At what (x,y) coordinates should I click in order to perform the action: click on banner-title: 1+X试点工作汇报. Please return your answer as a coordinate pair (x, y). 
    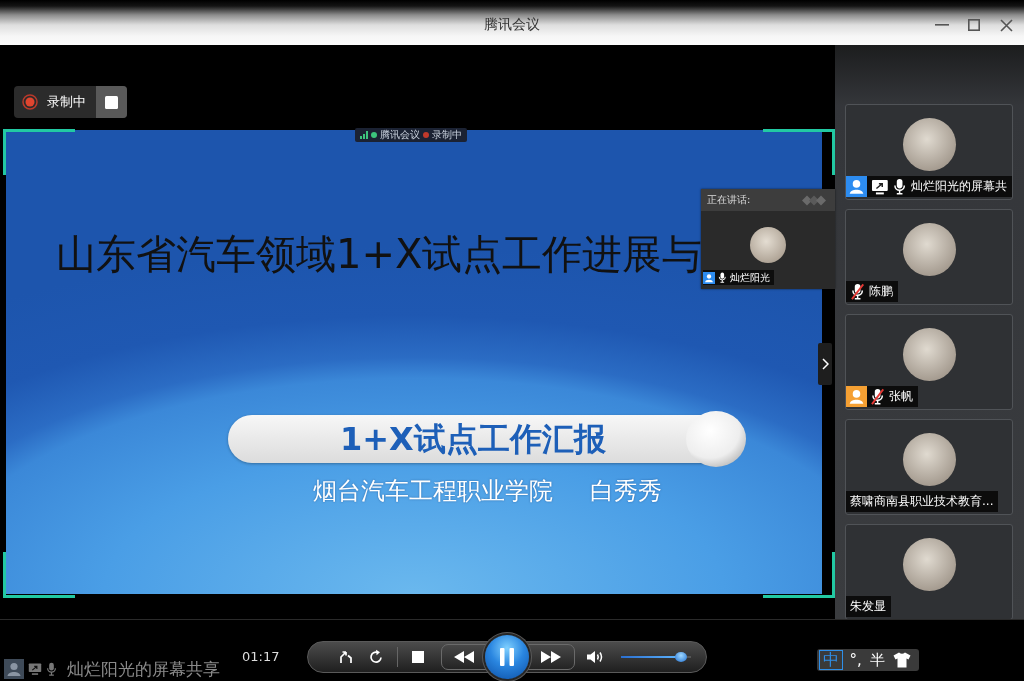
    Looking at the image, I should click on (473, 439).